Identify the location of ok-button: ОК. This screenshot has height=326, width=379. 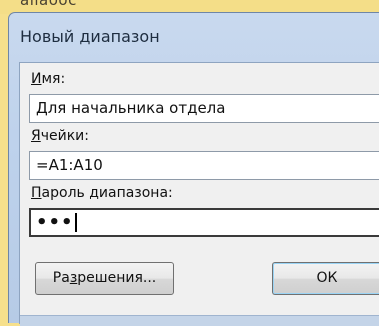
(325, 278).